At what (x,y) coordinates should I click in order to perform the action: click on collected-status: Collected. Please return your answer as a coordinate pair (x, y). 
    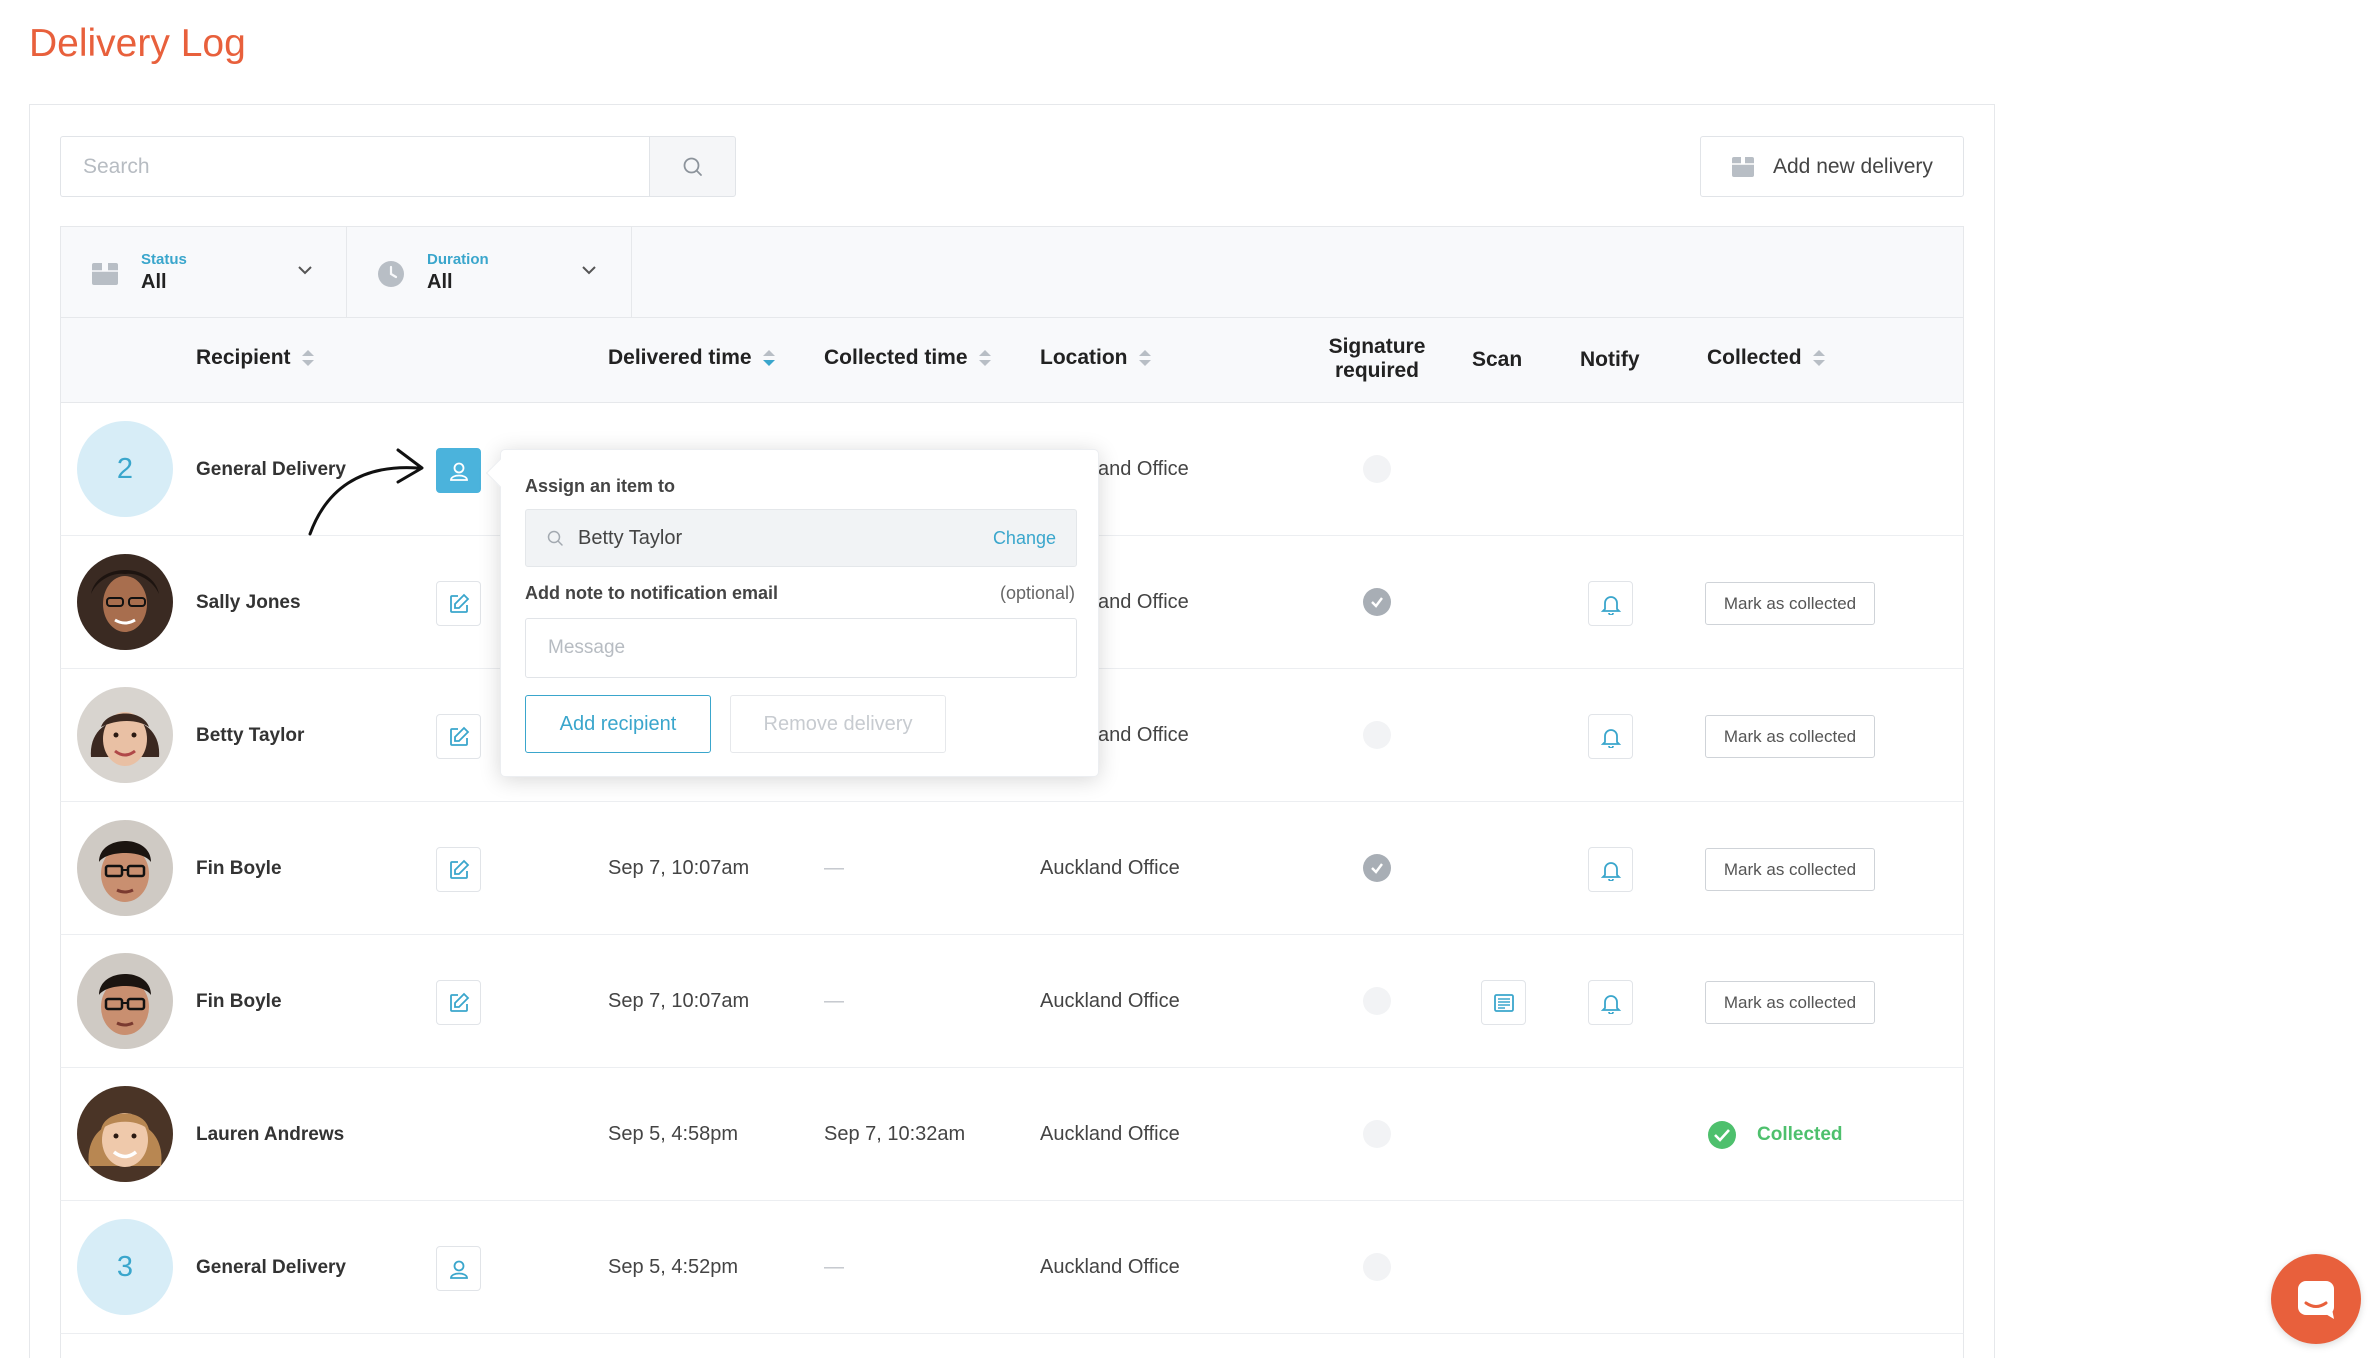
    Looking at the image, I should click on (1775, 1134).